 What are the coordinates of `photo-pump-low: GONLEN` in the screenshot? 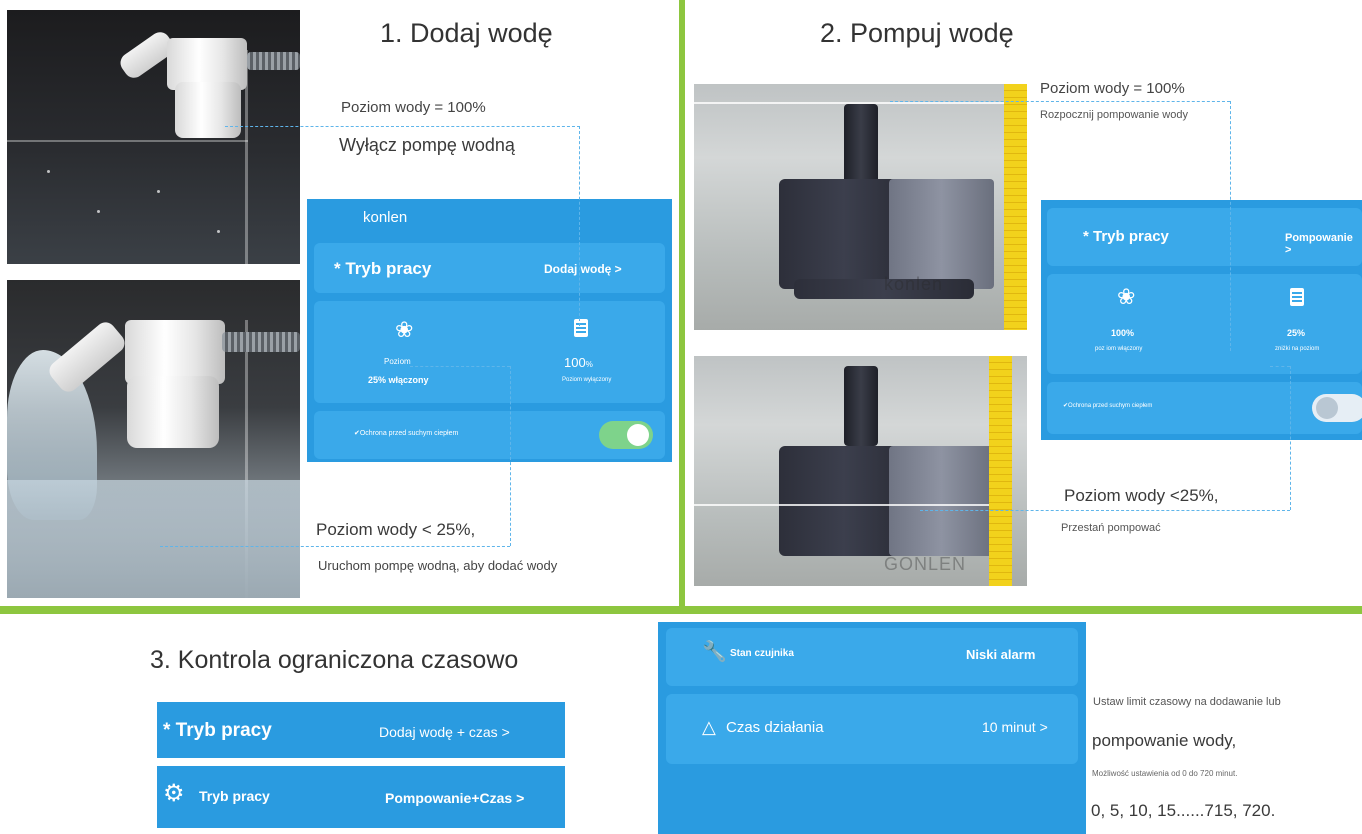 It's located at (860, 471).